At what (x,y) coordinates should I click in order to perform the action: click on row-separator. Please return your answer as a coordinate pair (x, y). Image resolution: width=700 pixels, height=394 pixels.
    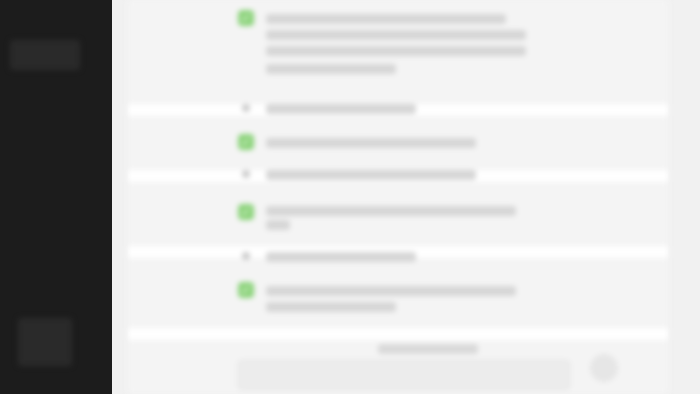
    Looking at the image, I should click on (398, 334).